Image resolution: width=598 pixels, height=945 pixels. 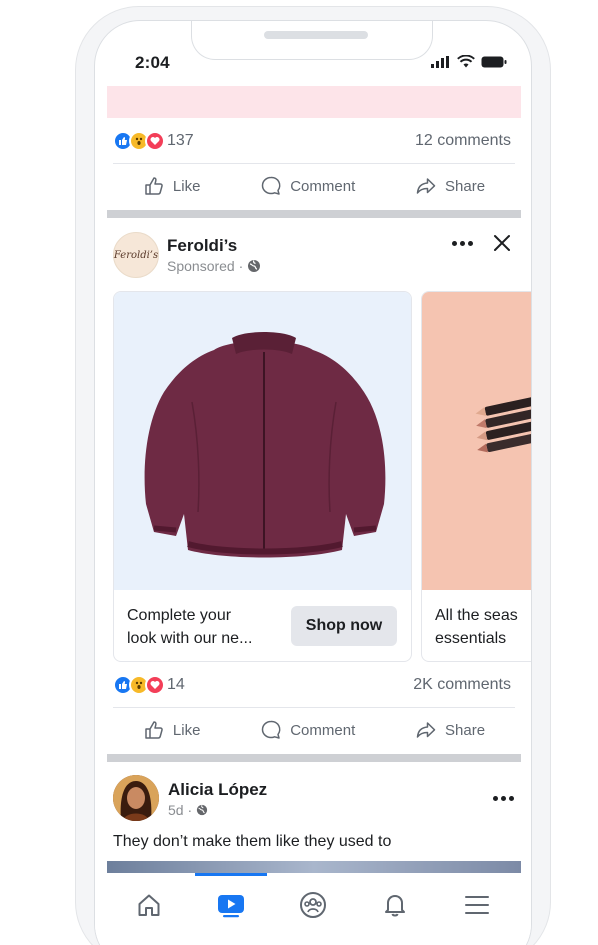 I want to click on avatar-logo-text: Feroldi’s, so click(x=136, y=255).